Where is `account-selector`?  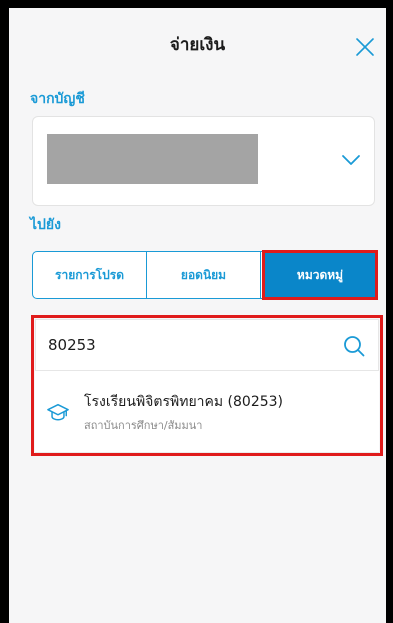 account-selector is located at coordinates (203, 161).